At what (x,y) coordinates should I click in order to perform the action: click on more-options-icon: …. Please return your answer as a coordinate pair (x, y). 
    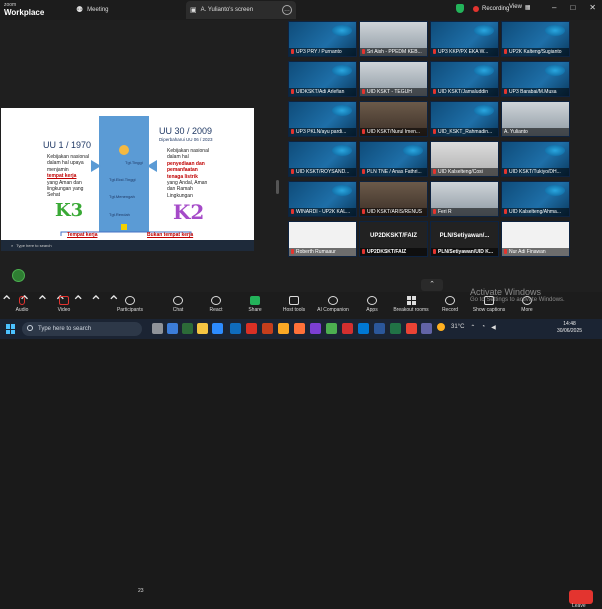
    Looking at the image, I should click on (287, 10).